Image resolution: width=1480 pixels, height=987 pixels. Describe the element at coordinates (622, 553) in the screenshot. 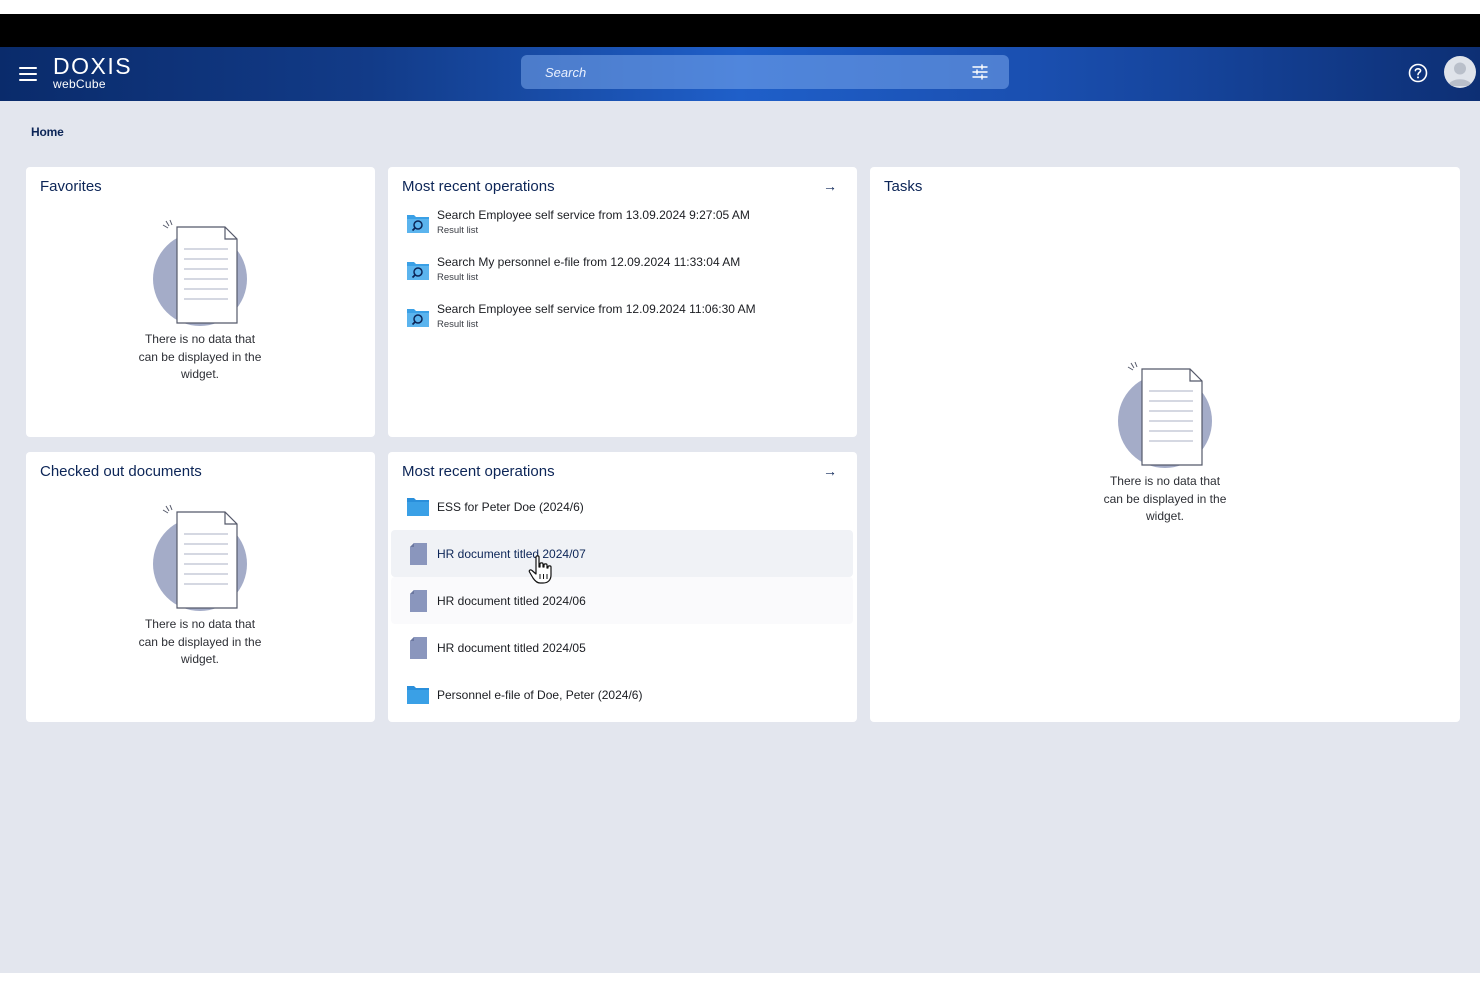

I see `list-item: HR document titled 2024/07` at that location.